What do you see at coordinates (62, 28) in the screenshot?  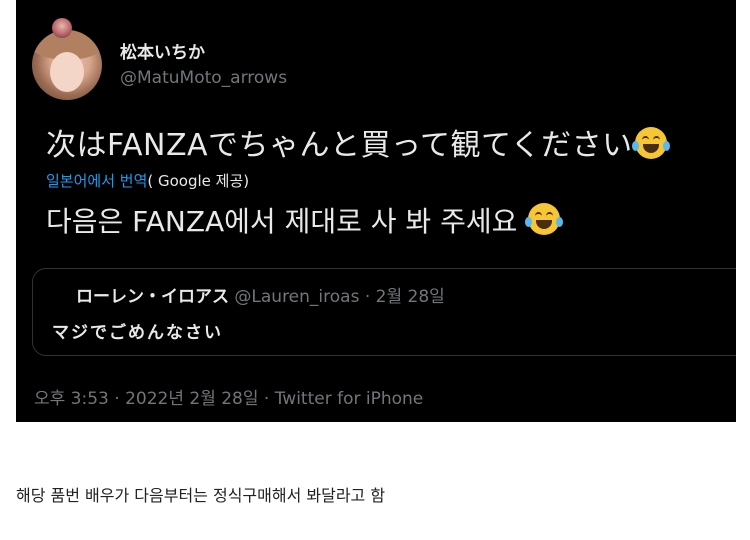 I see `quoted-author-avatar` at bounding box center [62, 28].